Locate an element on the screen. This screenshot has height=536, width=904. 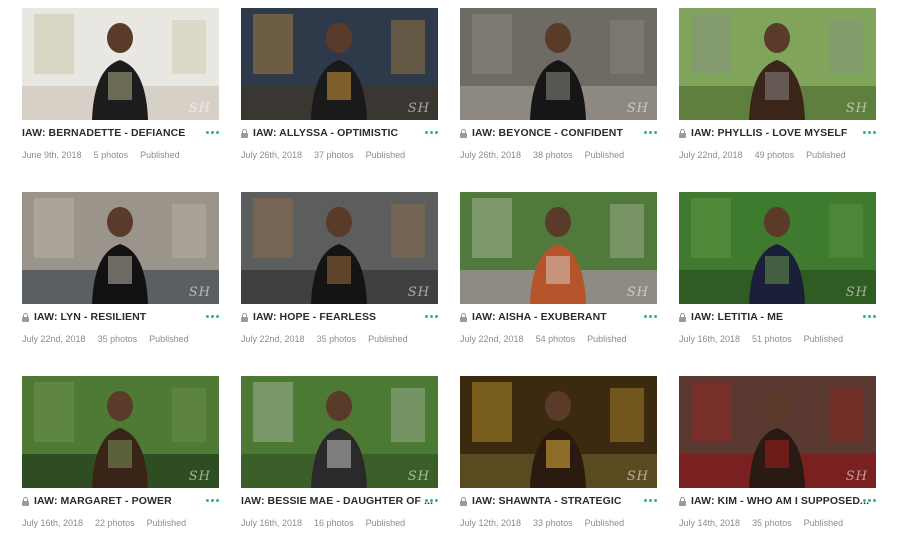
gallery-title-row: IAW: LYN - RESILIENT is located at coordinates (120, 318).